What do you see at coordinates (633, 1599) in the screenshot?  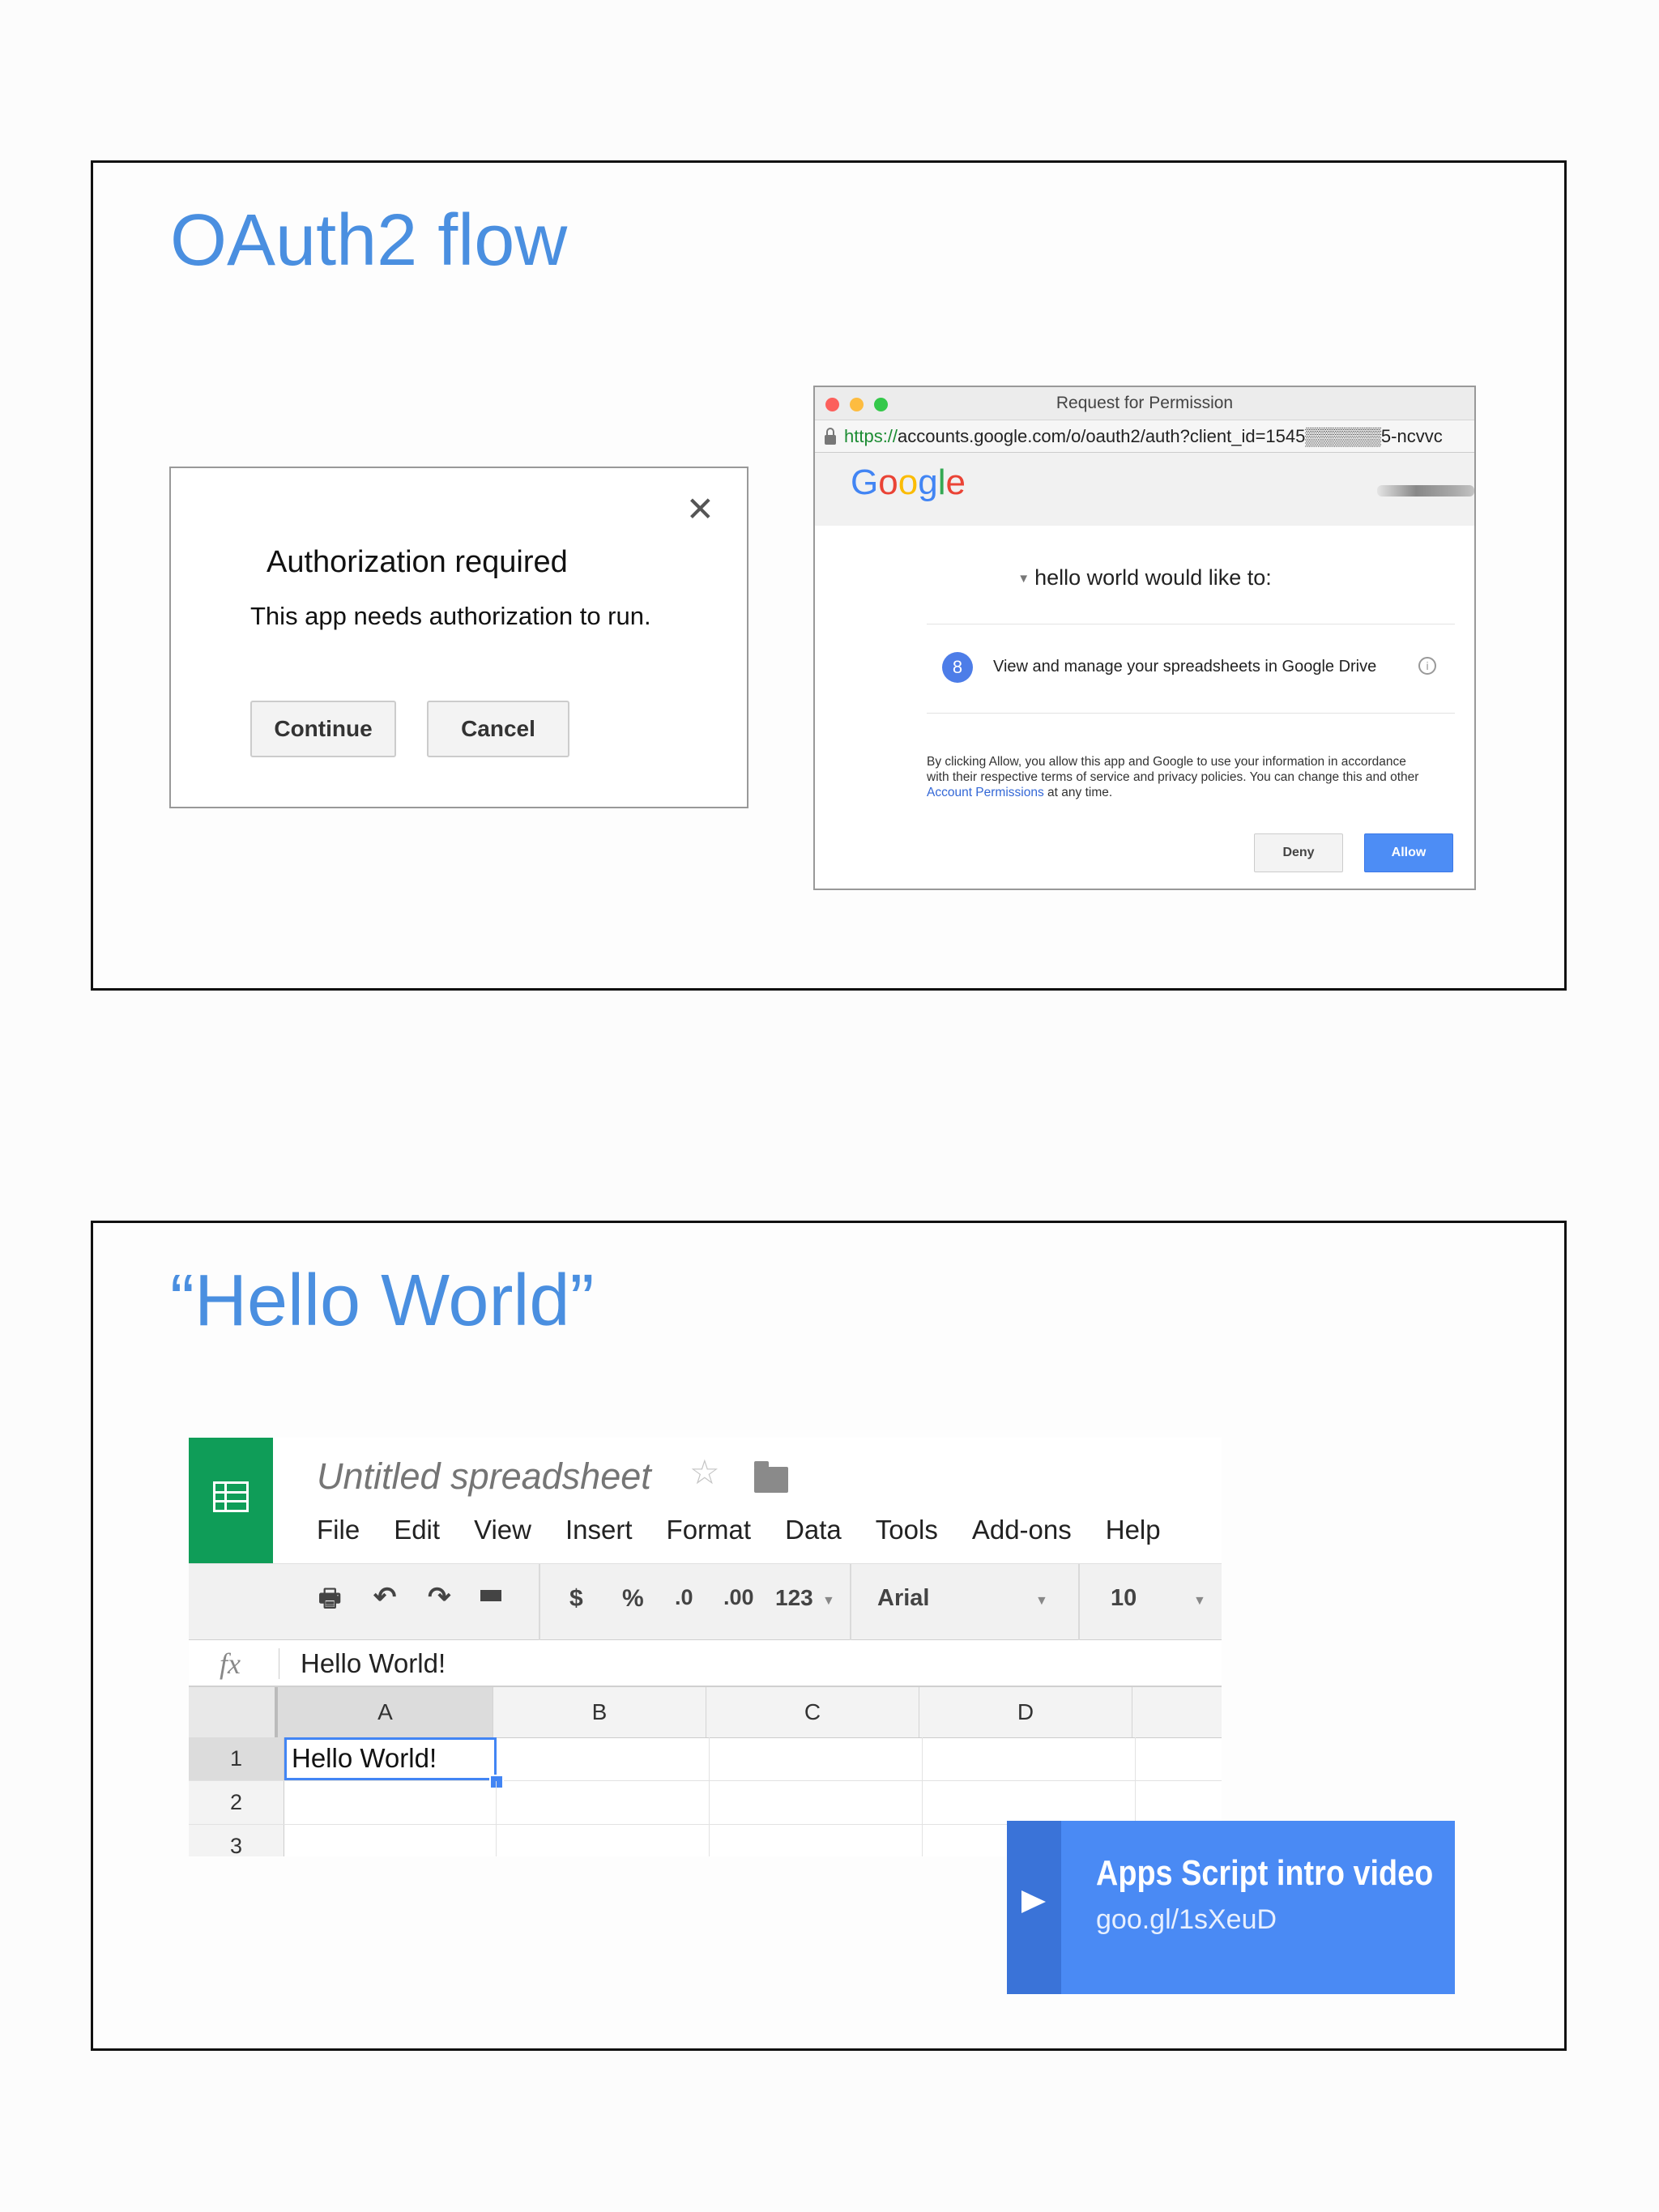 I see `percent-format-button: %` at bounding box center [633, 1599].